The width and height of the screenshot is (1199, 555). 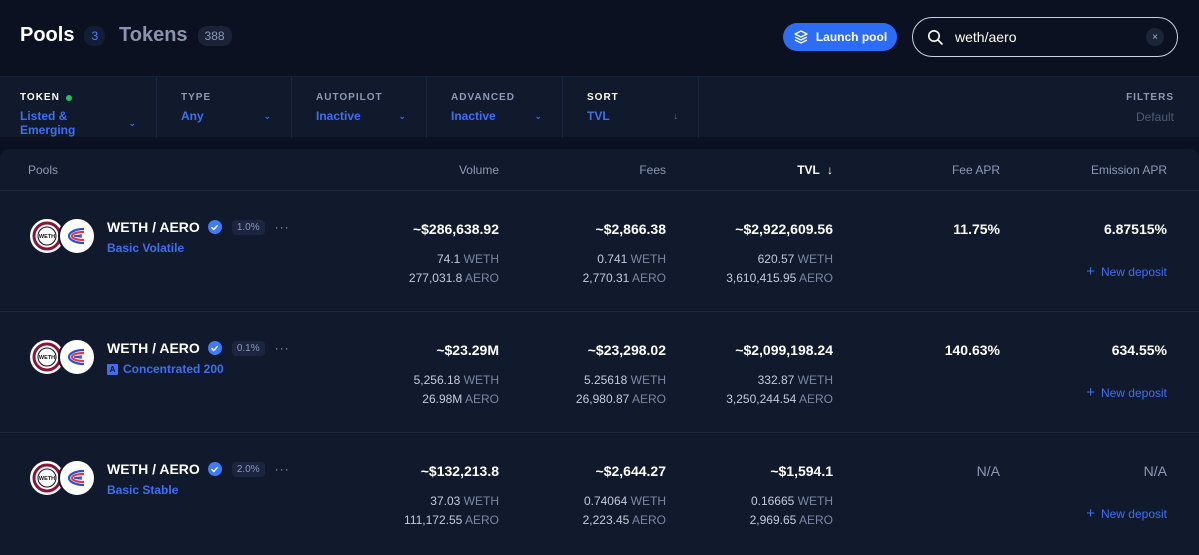 What do you see at coordinates (479, 170) in the screenshot?
I see `column-volume: Volume` at bounding box center [479, 170].